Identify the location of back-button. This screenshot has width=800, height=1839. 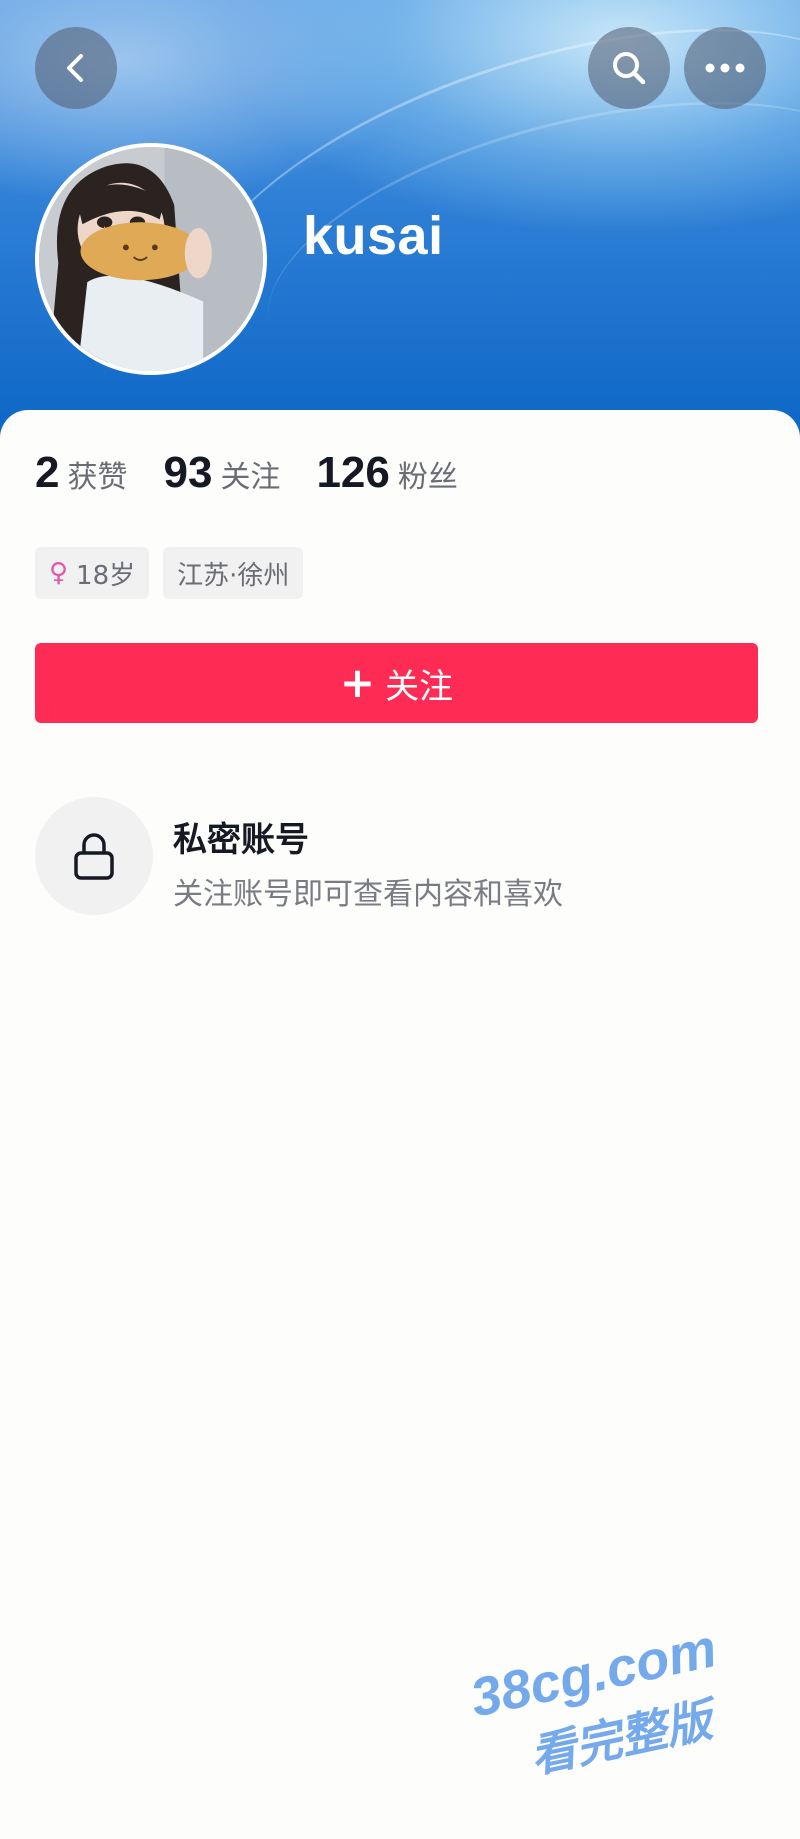
(76, 68).